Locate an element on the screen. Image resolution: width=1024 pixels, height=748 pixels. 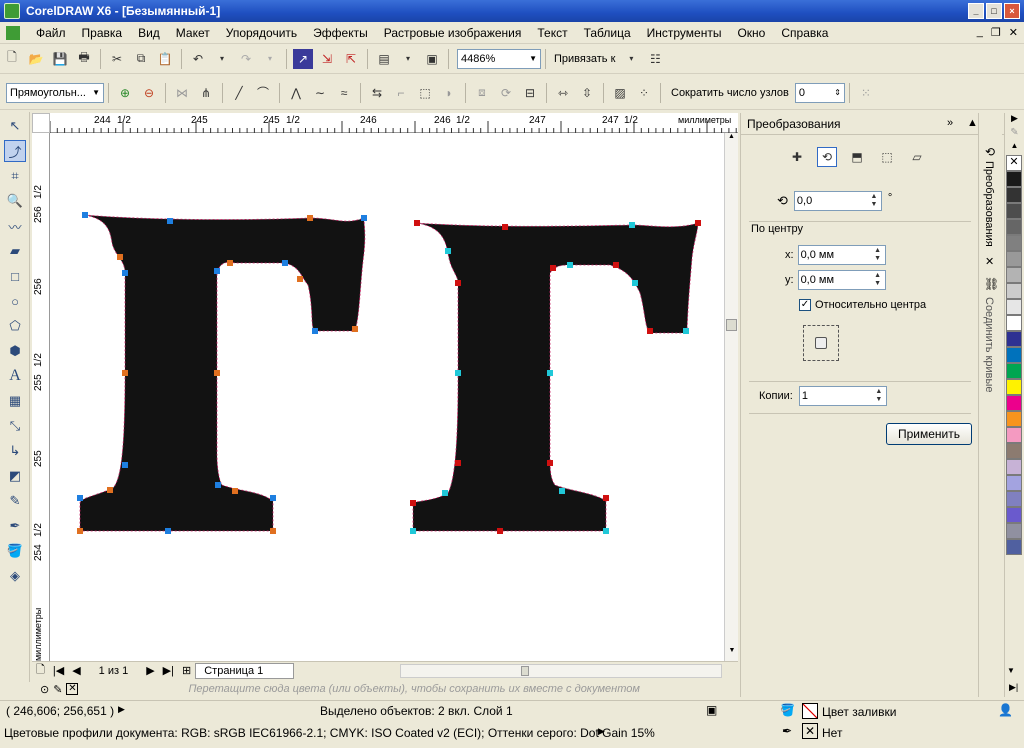
extend-curve-icon: ⌐ is located at coordinates (401, 93).